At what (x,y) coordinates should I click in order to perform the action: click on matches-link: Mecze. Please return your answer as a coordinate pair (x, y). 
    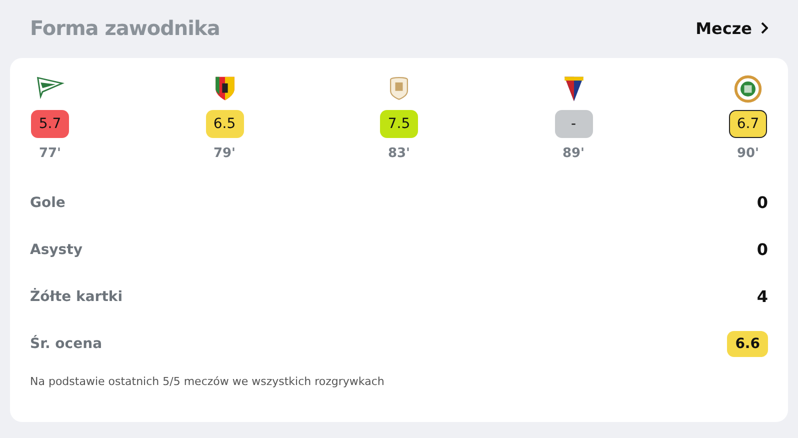
    Looking at the image, I should click on (732, 28).